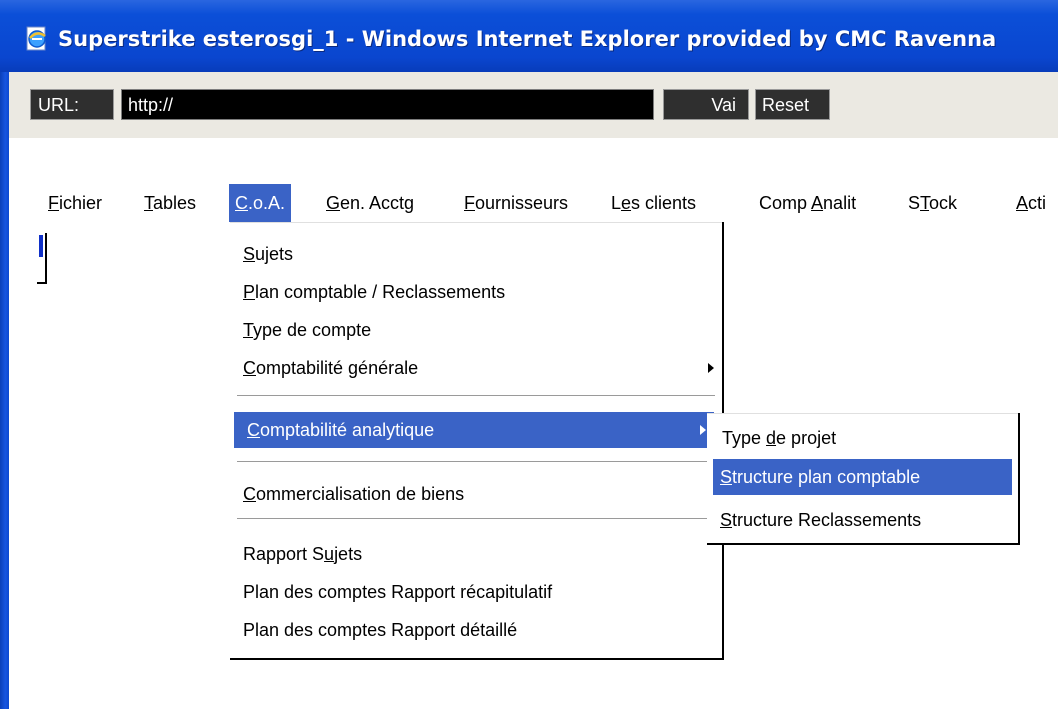 This screenshot has height=709, width=1058. What do you see at coordinates (260, 203) in the screenshot?
I see `menu-coa: C.o.A.` at bounding box center [260, 203].